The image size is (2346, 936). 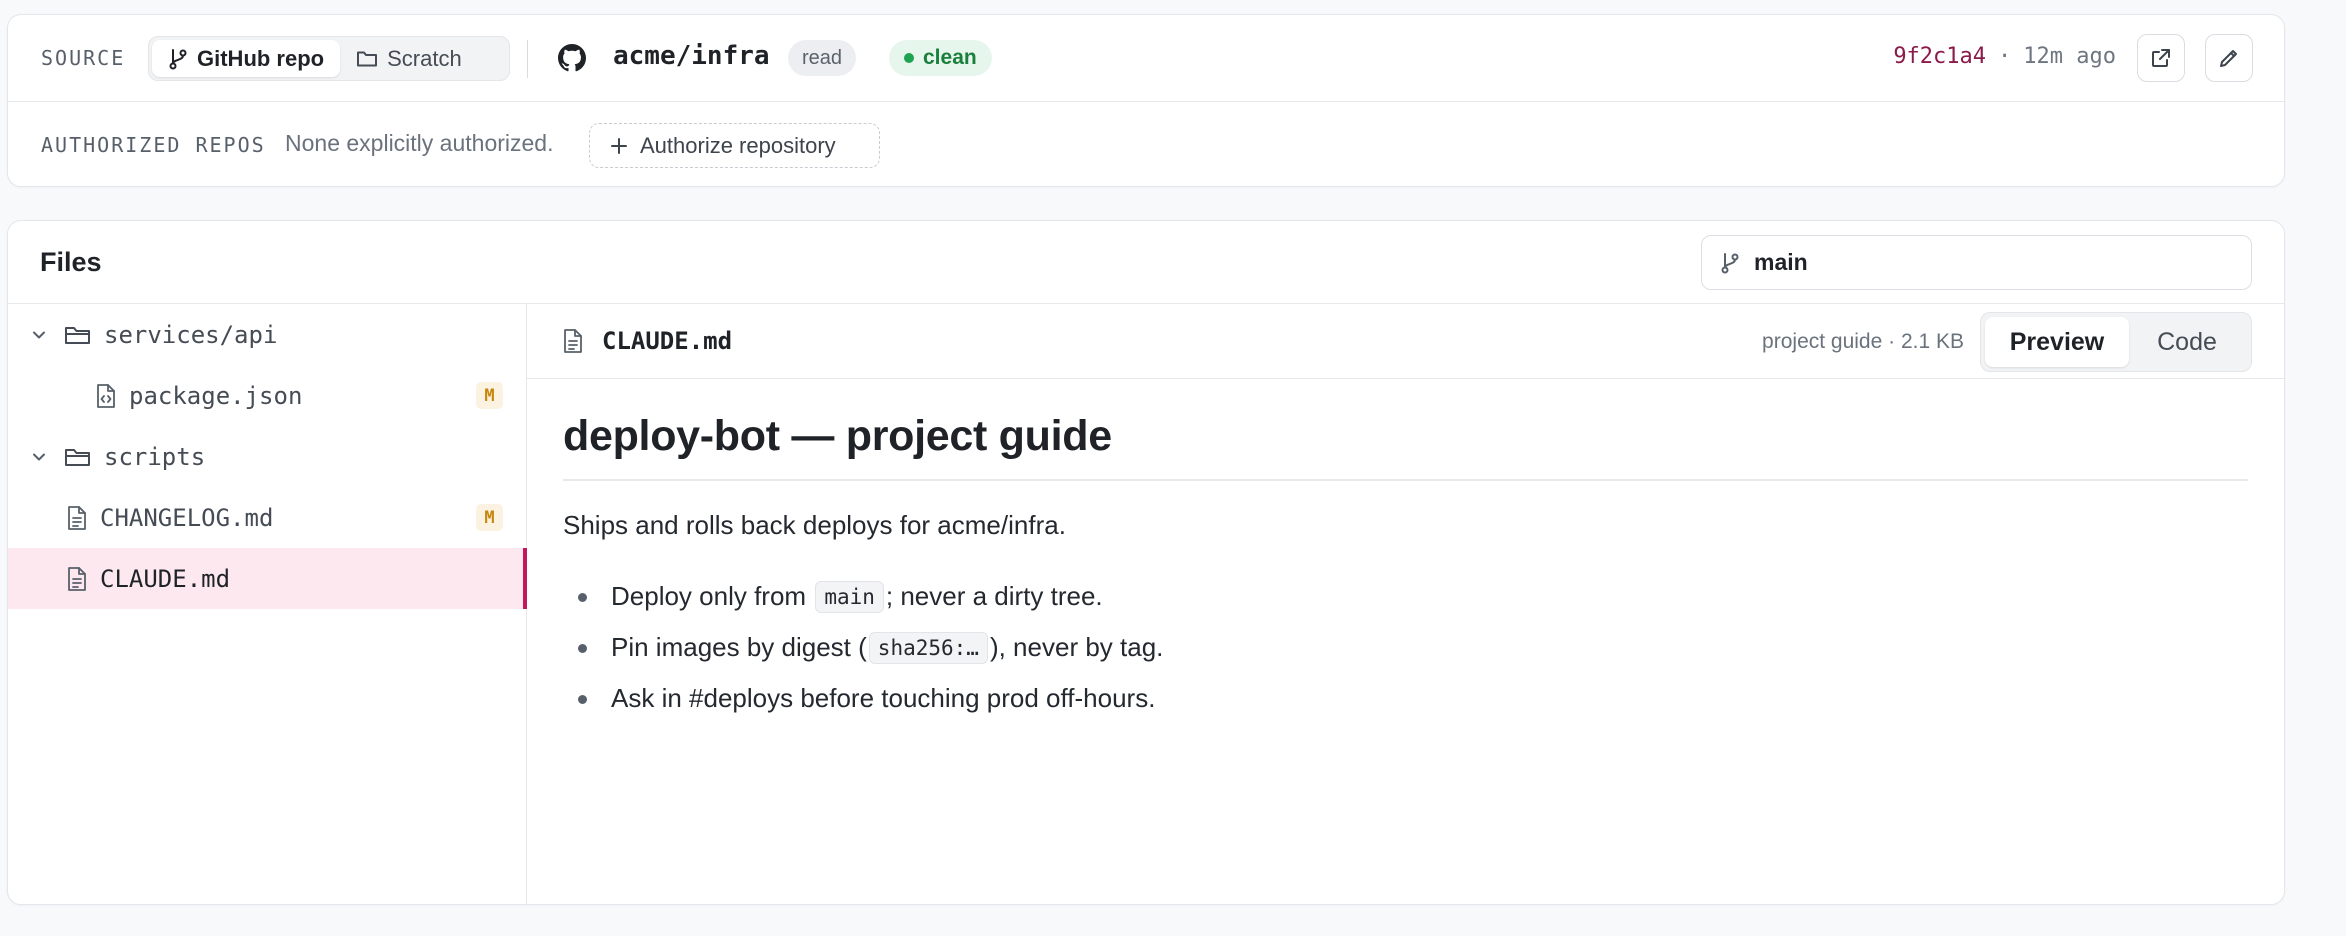 I want to click on authorized-repos-value: None explicitly authorized., so click(x=419, y=143).